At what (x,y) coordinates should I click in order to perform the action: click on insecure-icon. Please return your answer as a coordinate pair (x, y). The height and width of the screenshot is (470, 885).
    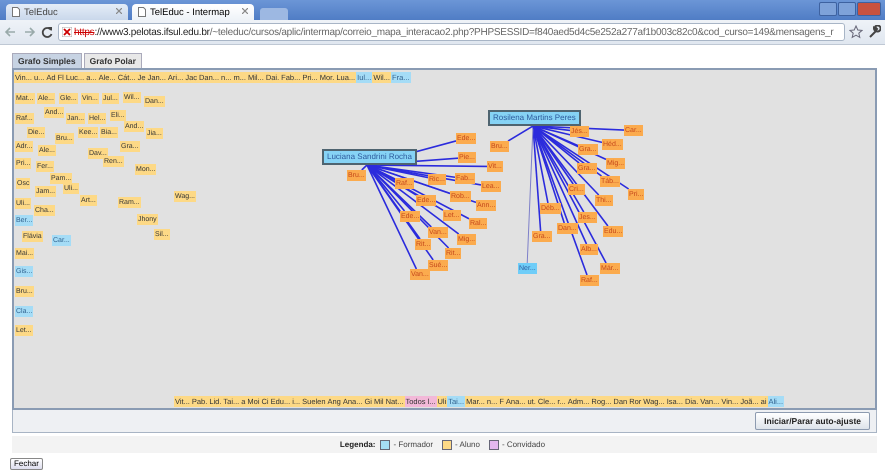
    Looking at the image, I should click on (67, 32).